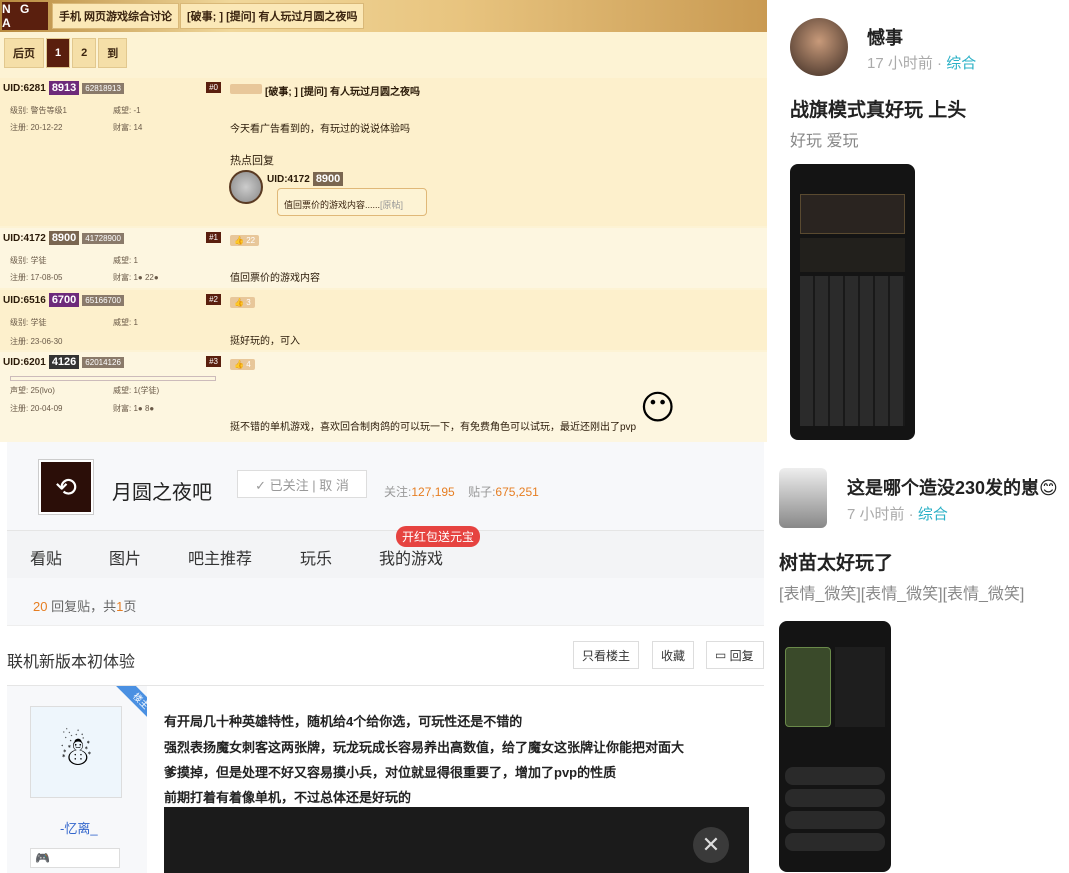 The width and height of the screenshot is (1069, 873). I want to click on favorite-button: 收藏, so click(673, 655).